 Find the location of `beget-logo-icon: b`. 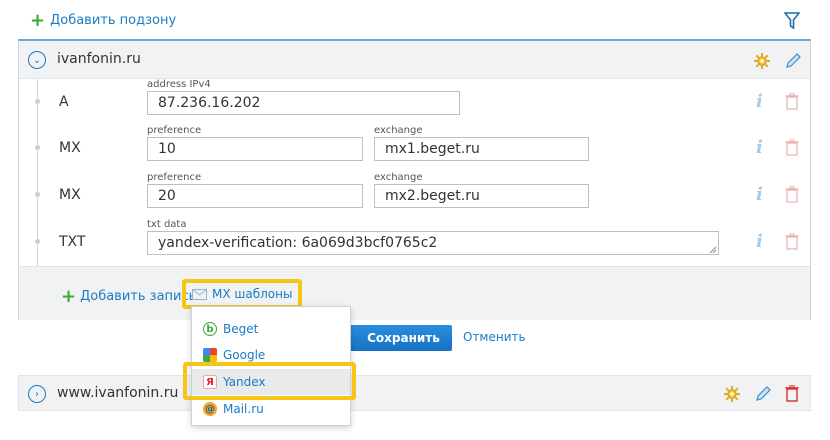

beget-logo-icon: b is located at coordinates (210, 329).